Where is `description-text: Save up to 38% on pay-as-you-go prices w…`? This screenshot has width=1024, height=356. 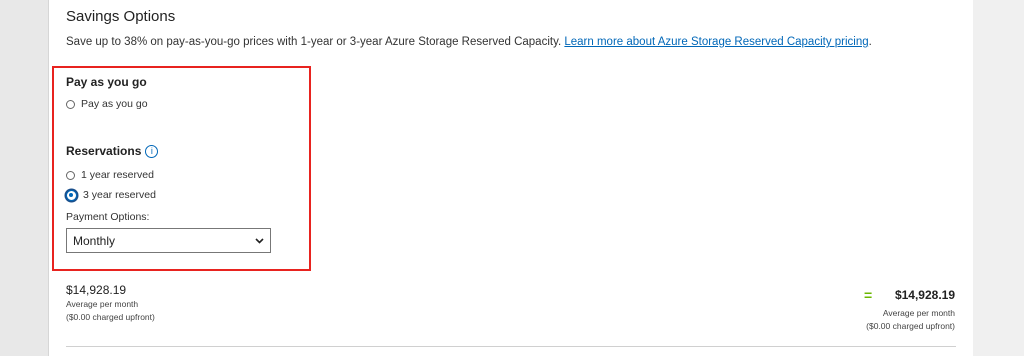
description-text: Save up to 38% on pay-as-you-go prices w… is located at coordinates (315, 42).